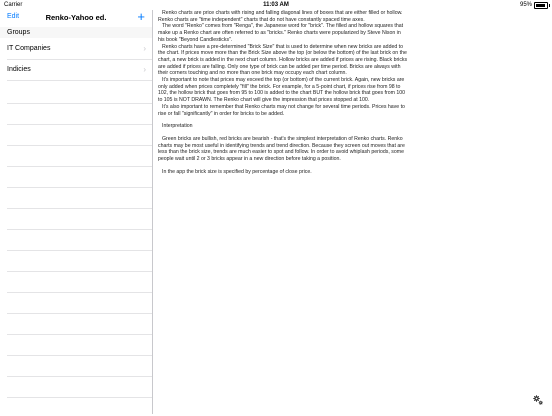 The height and width of the screenshot is (416, 552). I want to click on section-heading: Interpretation, so click(177, 126).